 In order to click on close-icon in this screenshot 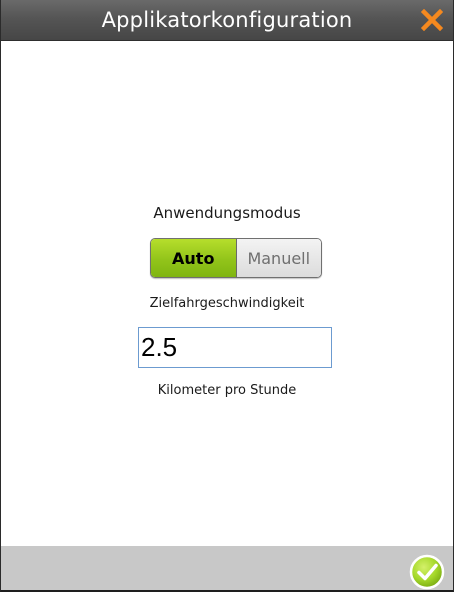, I will do `click(432, 20)`.